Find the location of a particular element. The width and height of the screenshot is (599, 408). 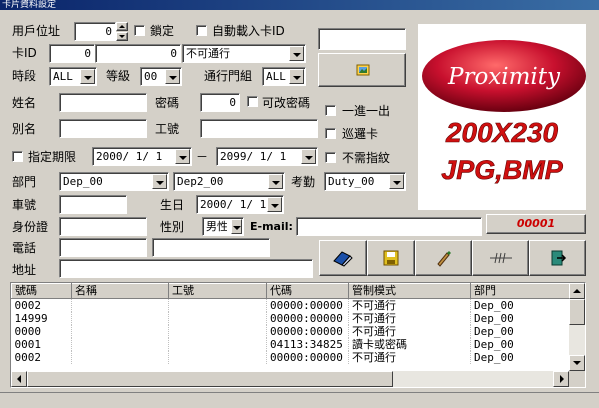

level-value: 00 is located at coordinates (151, 76).